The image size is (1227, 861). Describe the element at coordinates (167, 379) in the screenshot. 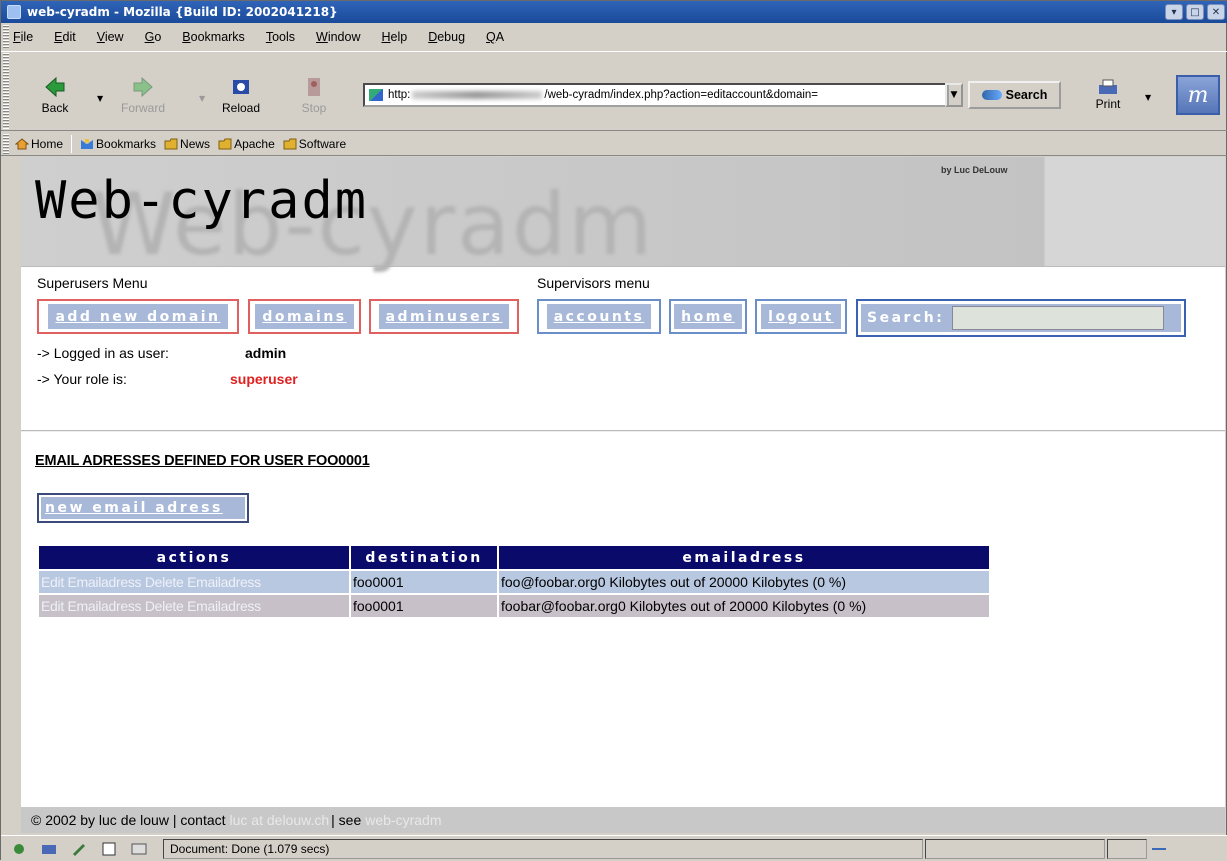

I see `role-line: -> Your role is: superuser` at that location.